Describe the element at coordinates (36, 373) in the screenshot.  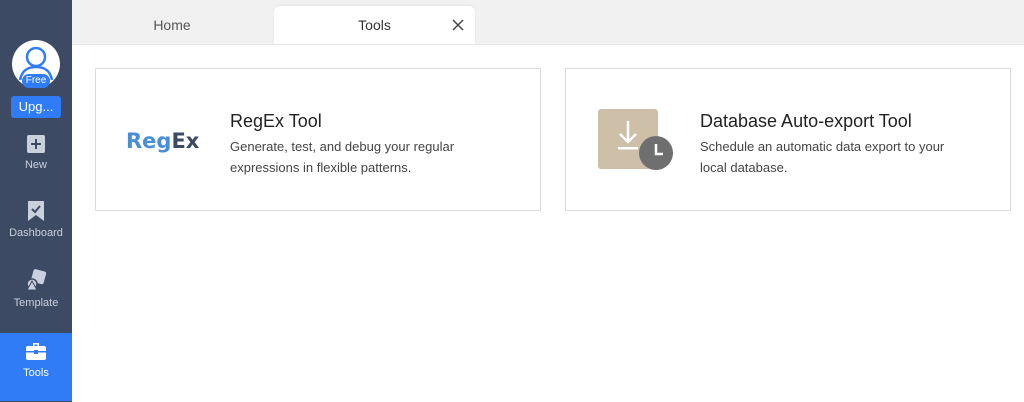
I see `sidebar-item-label: Tools` at that location.